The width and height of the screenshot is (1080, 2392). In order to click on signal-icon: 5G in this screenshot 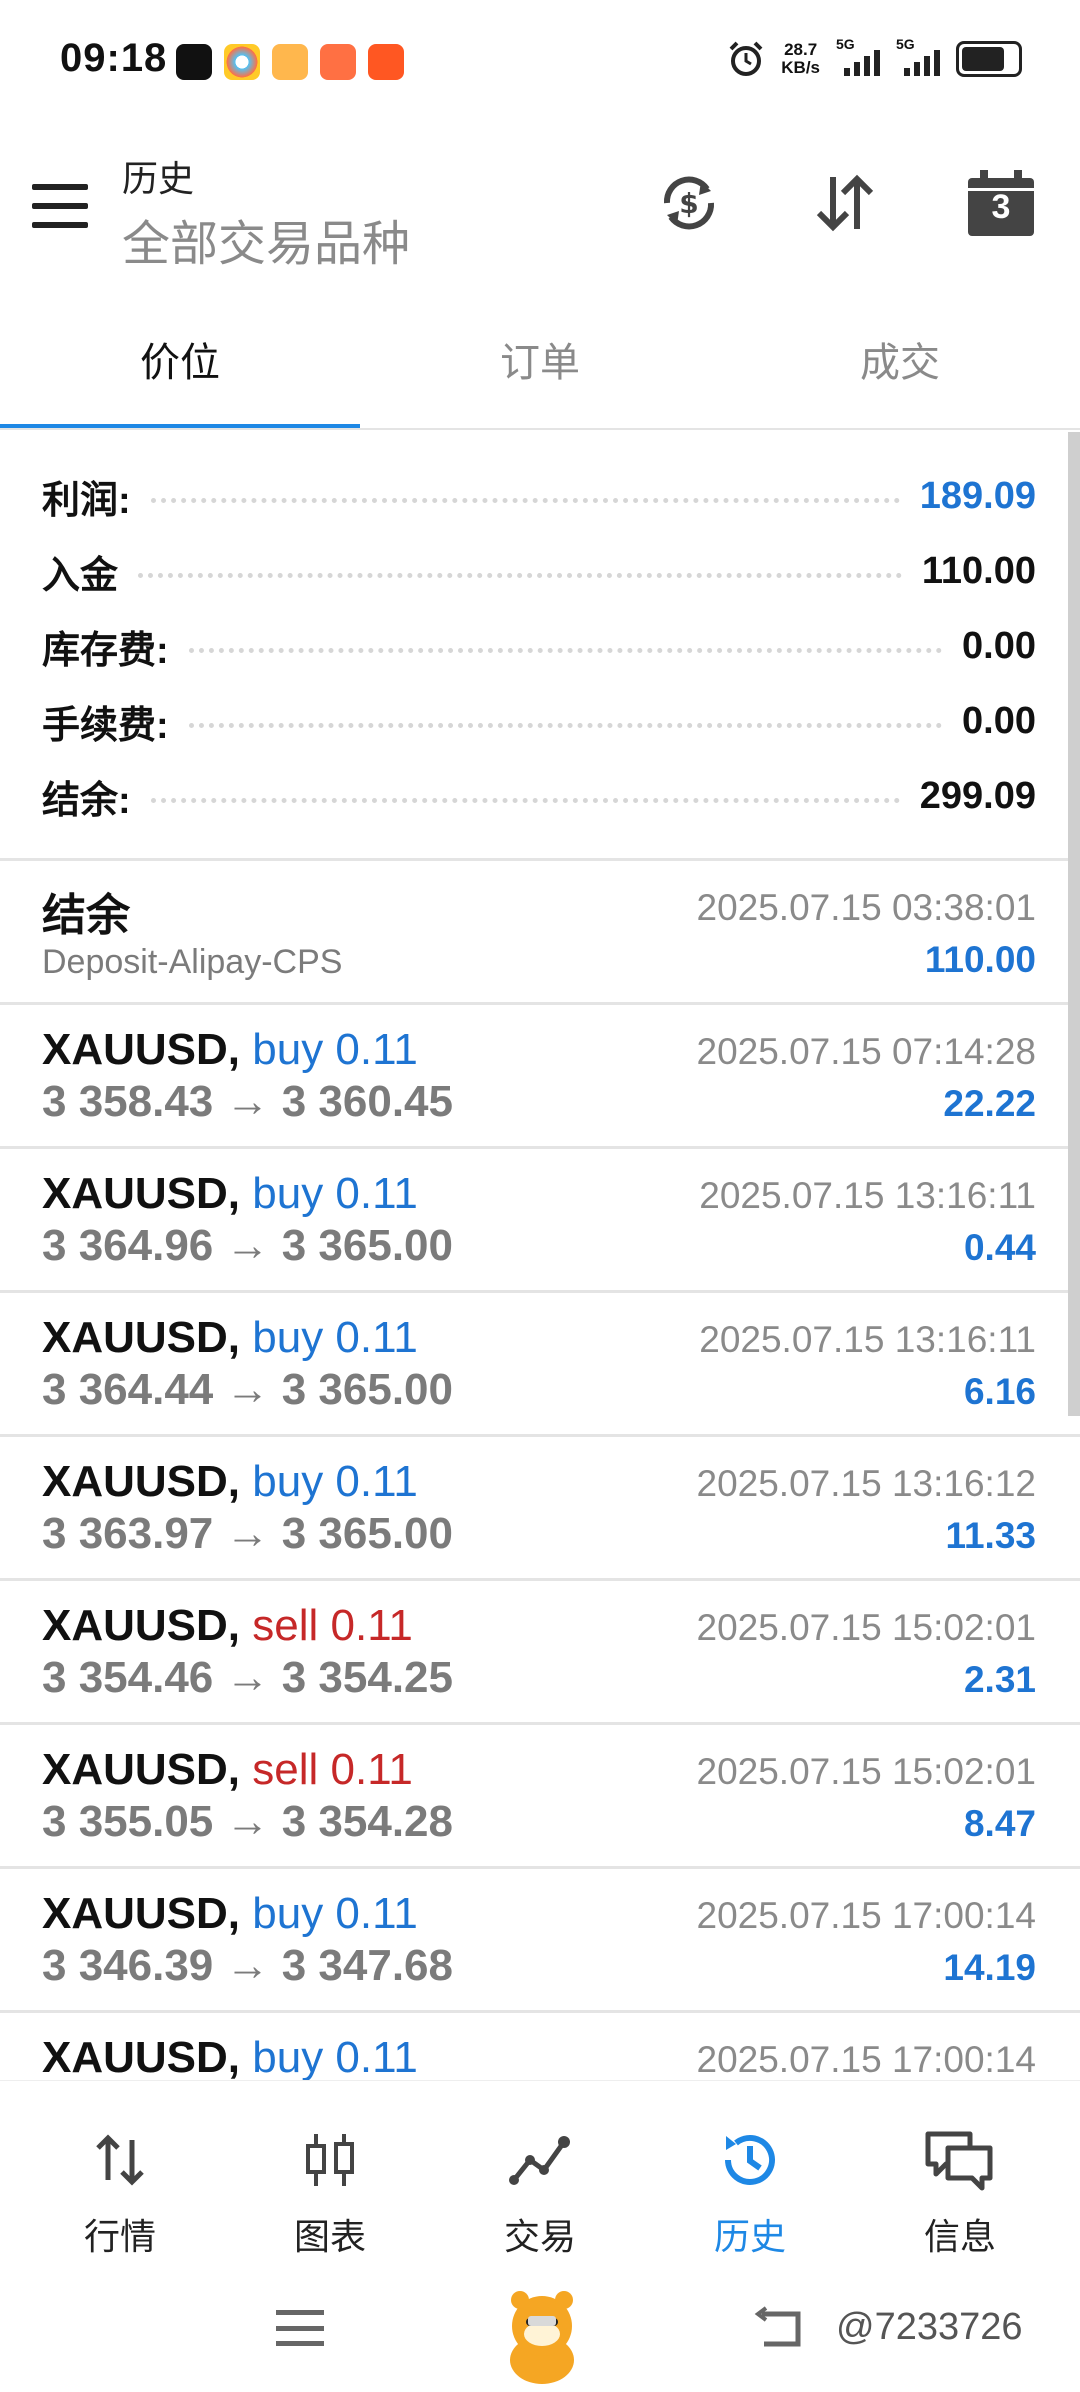, I will do `click(918, 56)`.